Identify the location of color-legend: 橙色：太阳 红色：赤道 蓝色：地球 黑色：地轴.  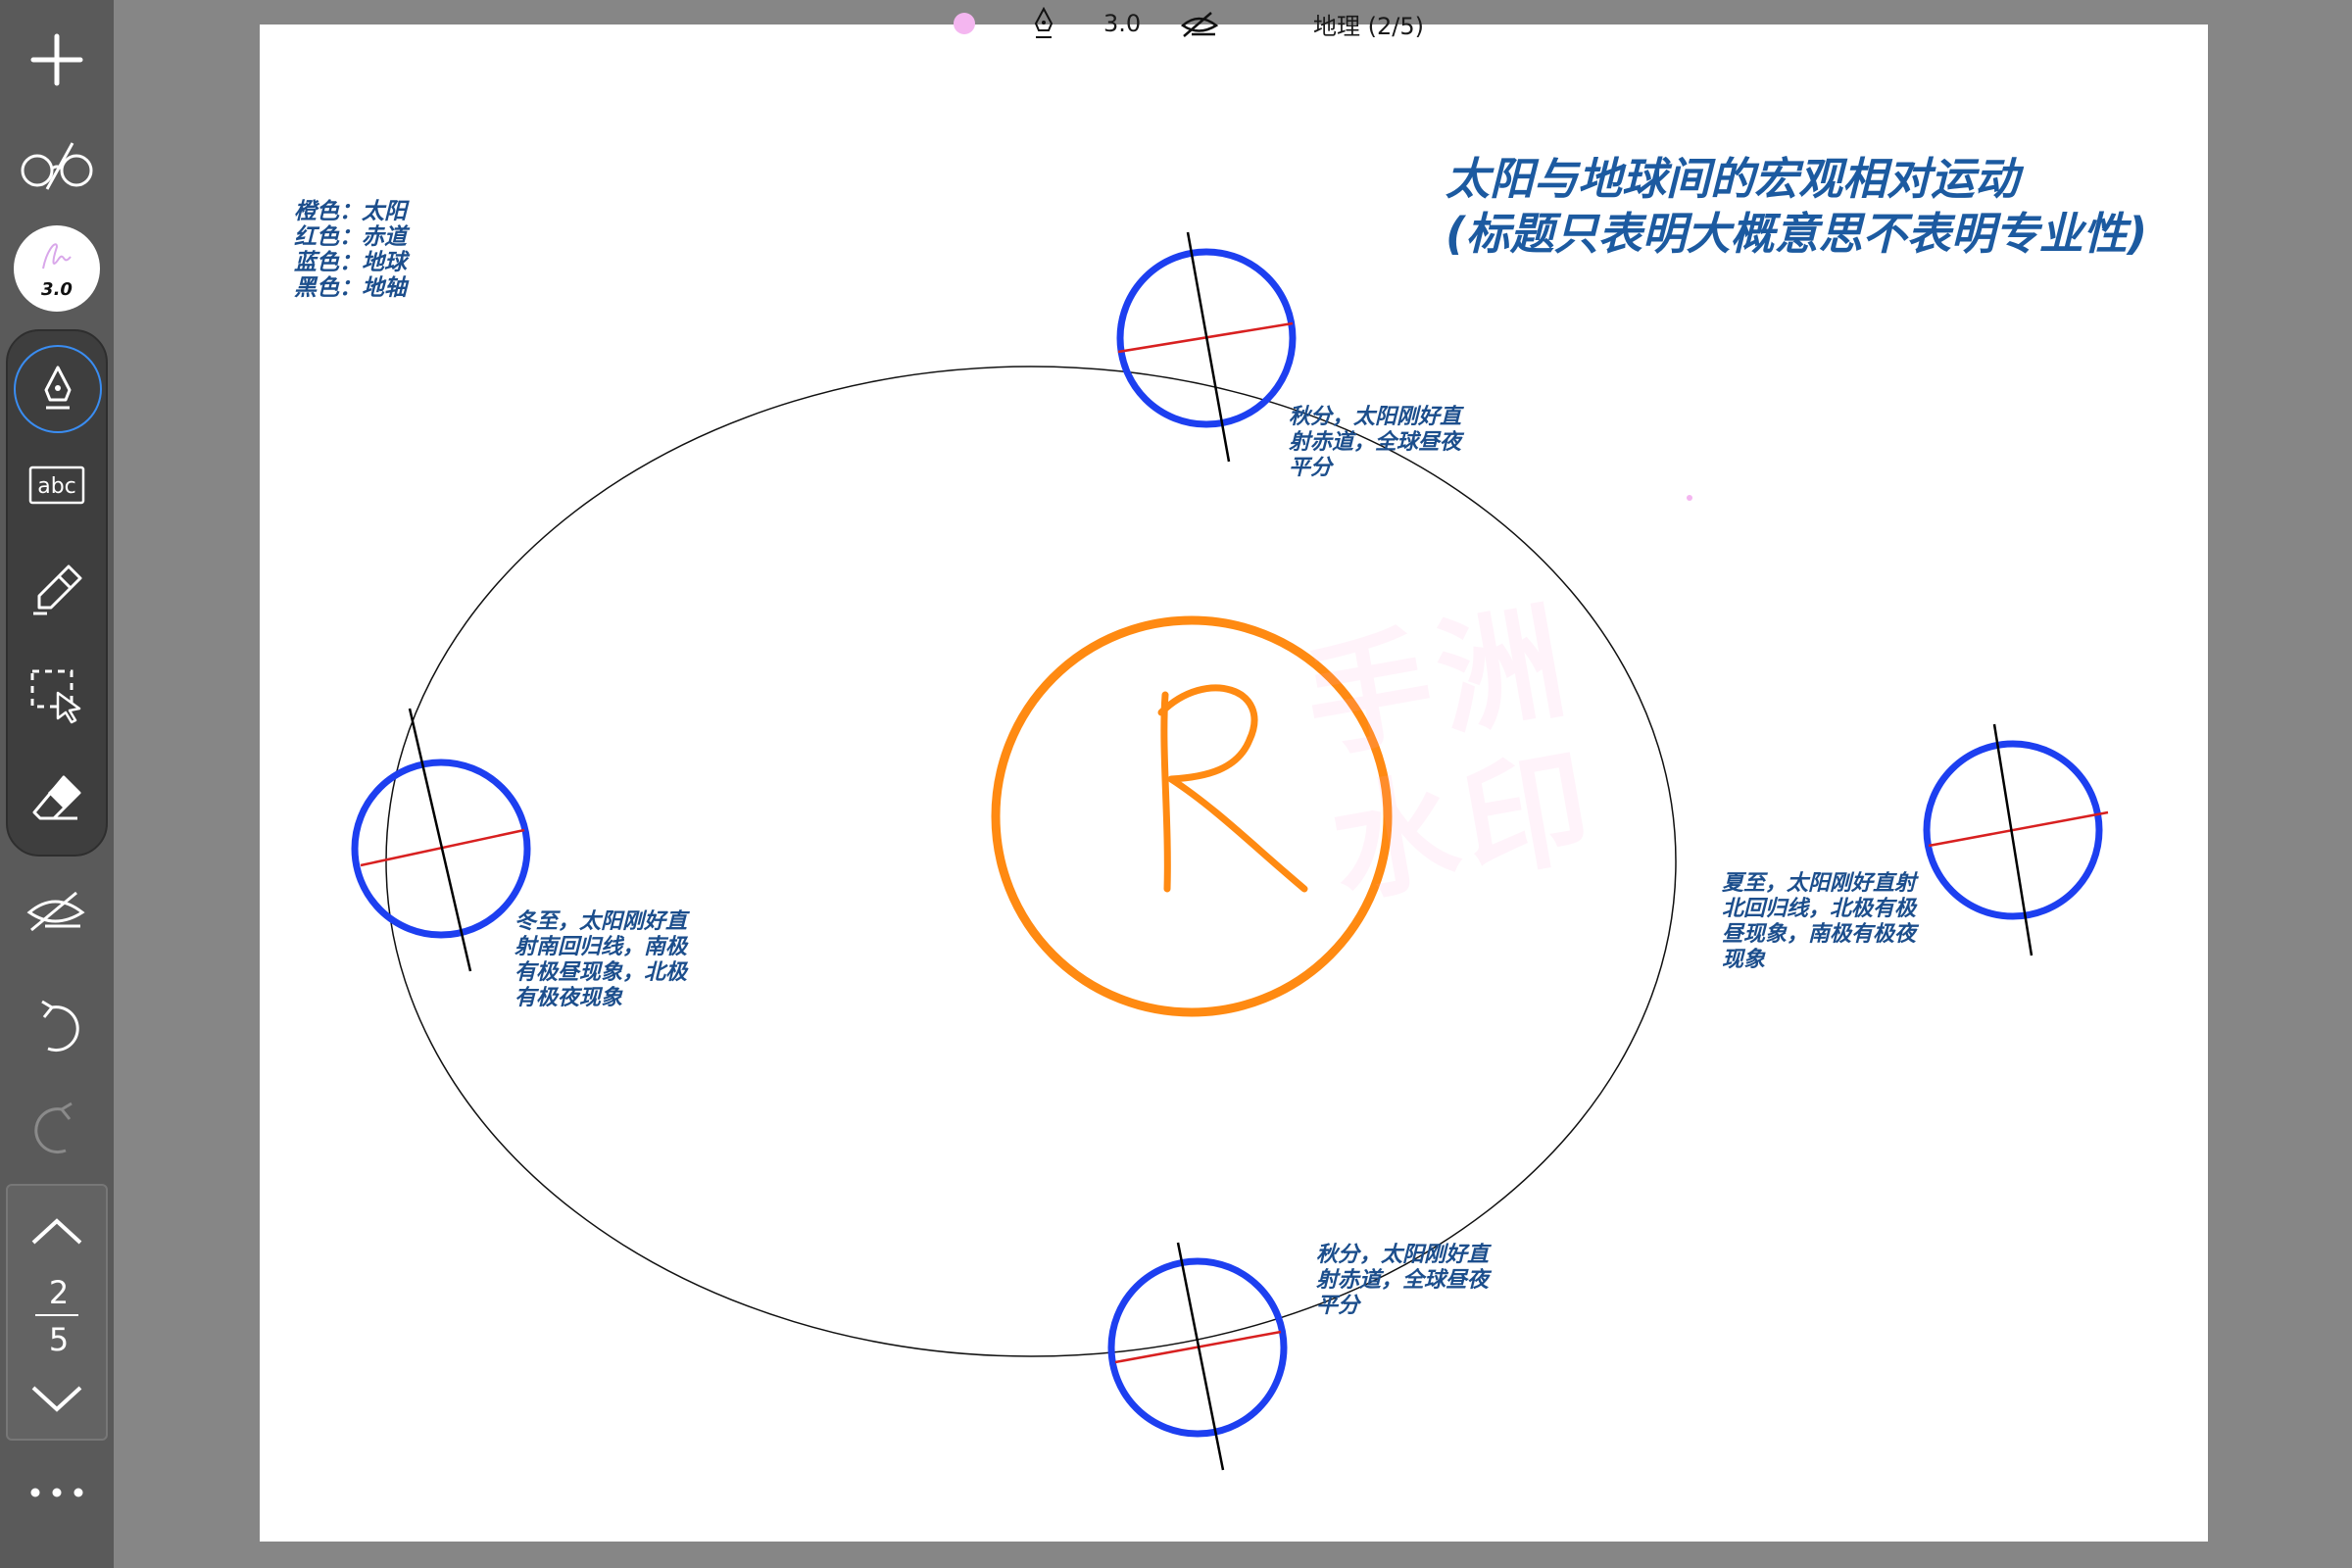
(350, 250).